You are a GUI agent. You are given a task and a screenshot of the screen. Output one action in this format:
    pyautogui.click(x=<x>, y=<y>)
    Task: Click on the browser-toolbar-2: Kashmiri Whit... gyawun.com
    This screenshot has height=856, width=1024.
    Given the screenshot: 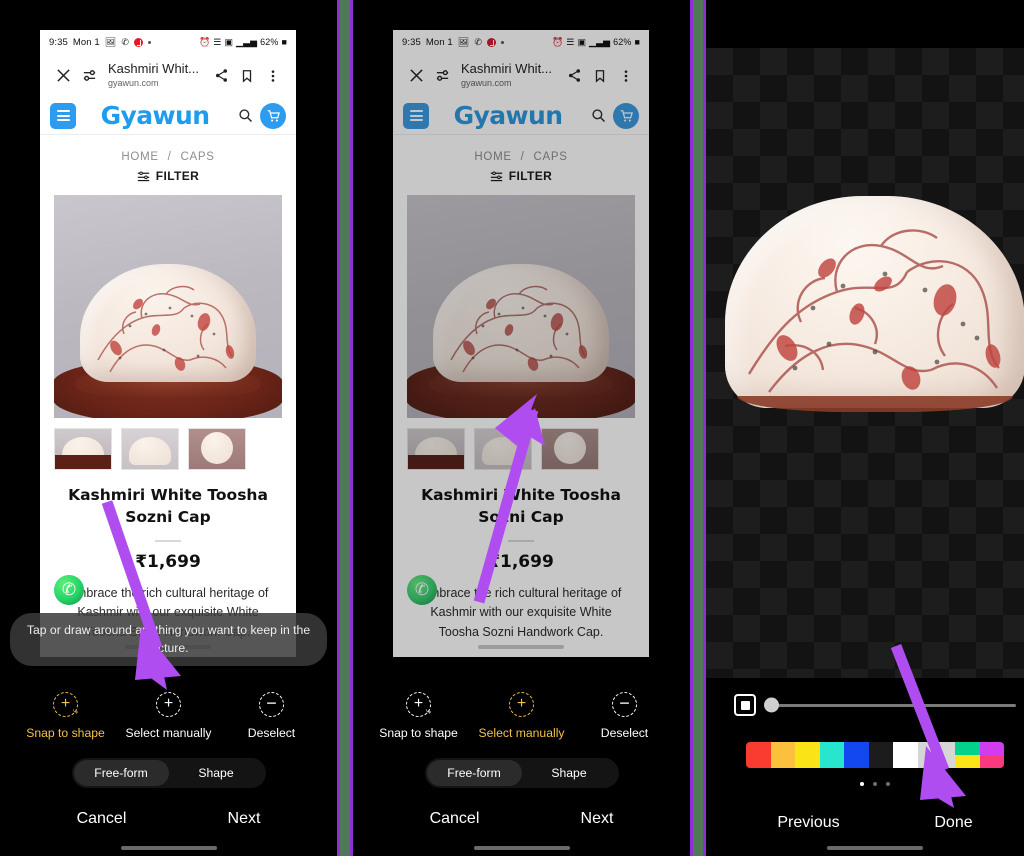 What is the action you would take?
    pyautogui.click(x=521, y=75)
    